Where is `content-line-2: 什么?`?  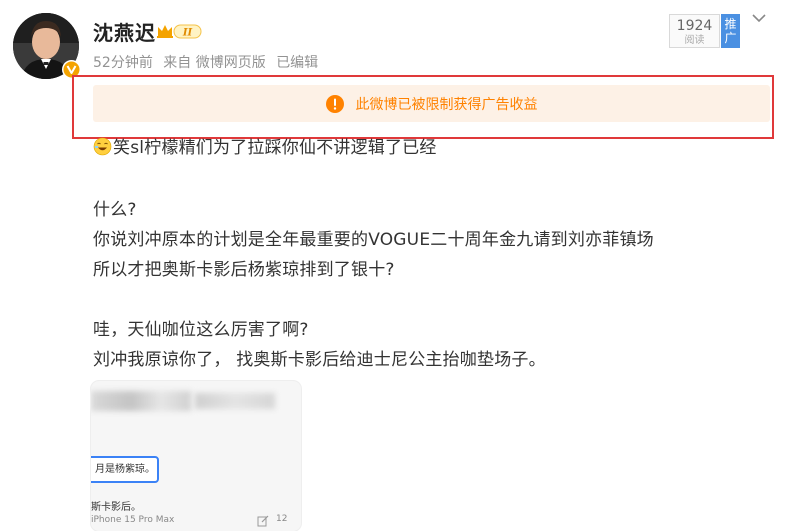
content-line-2: 什么? is located at coordinates (115, 210).